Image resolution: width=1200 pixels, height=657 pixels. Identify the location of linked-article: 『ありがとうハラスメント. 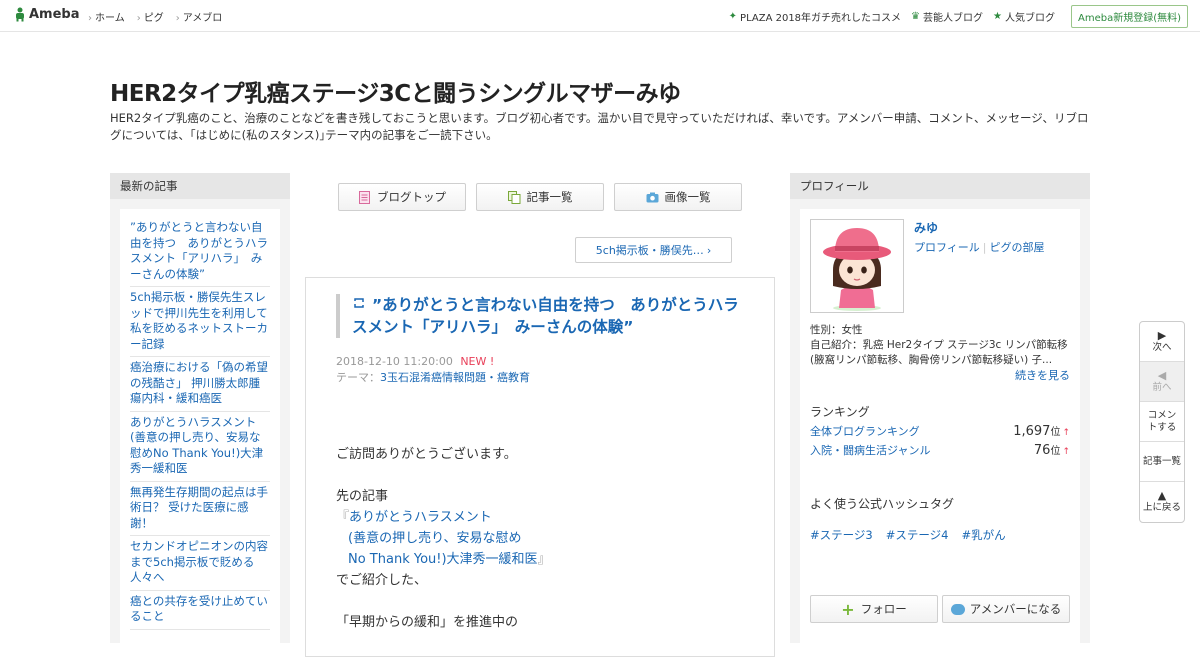
(443, 517).